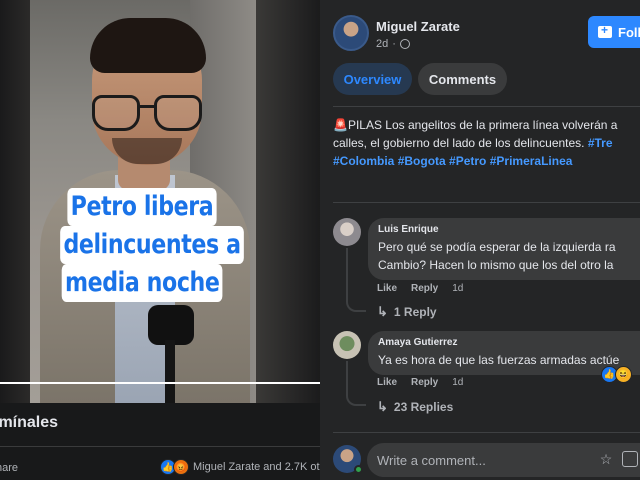  What do you see at coordinates (630, 459) in the screenshot?
I see `gif-icon` at bounding box center [630, 459].